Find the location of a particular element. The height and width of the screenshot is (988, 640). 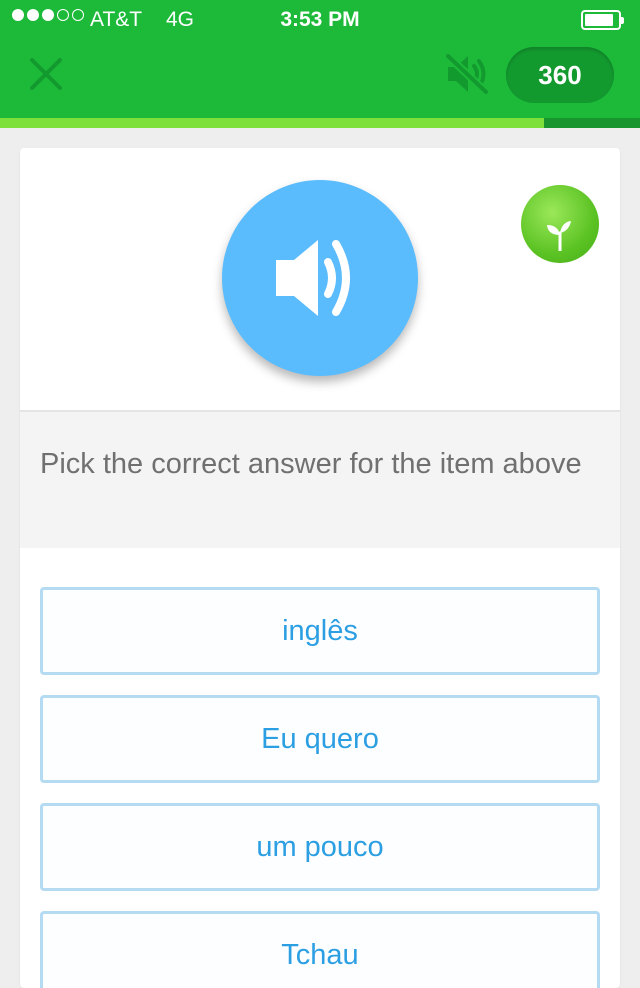

answer-option: um pouco is located at coordinates (320, 847).